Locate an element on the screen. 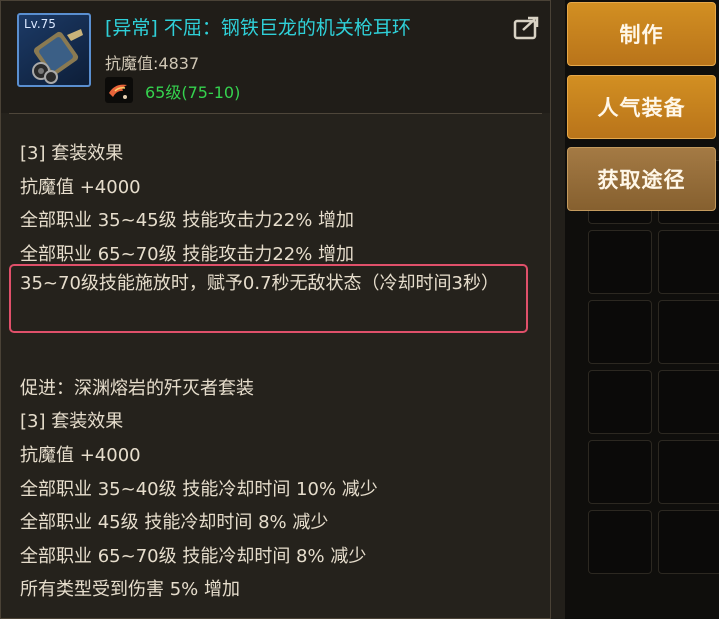  effect-line: 全部职业 65~70级 技能攻击力22% 增加 is located at coordinates (187, 254).